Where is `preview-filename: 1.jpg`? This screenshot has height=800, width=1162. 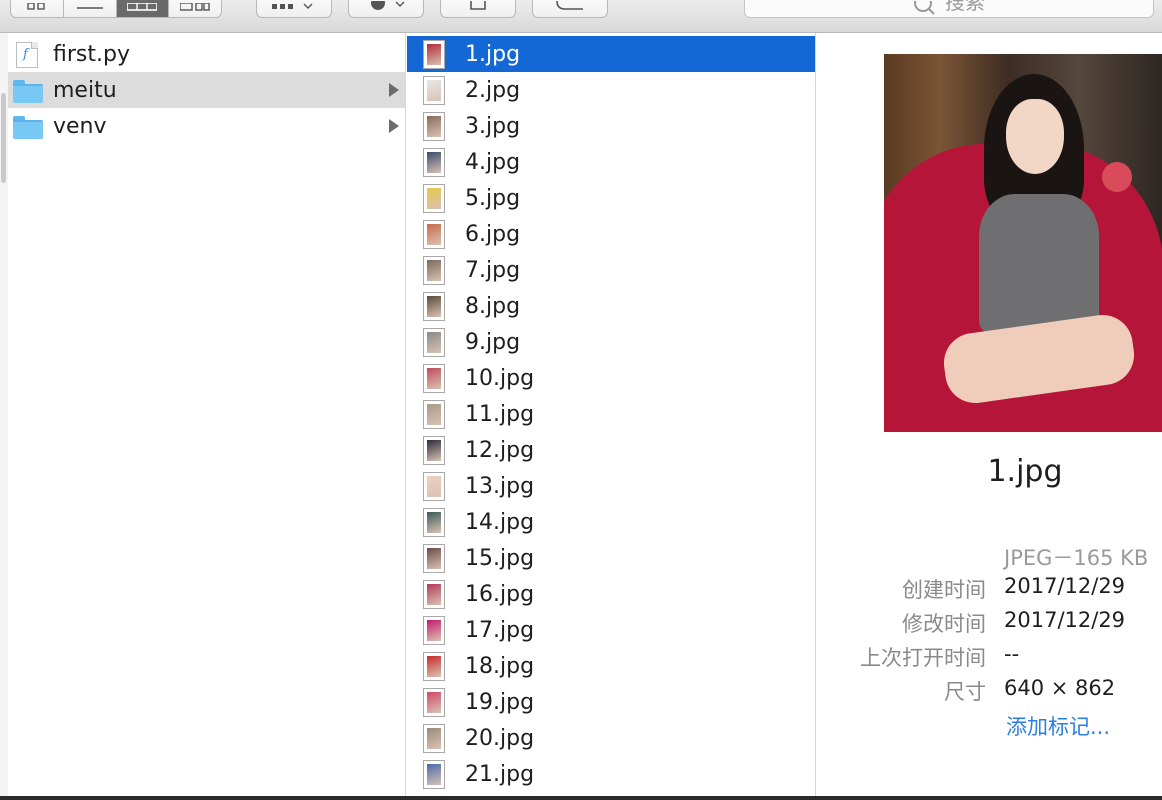 preview-filename: 1.jpg is located at coordinates (1025, 471).